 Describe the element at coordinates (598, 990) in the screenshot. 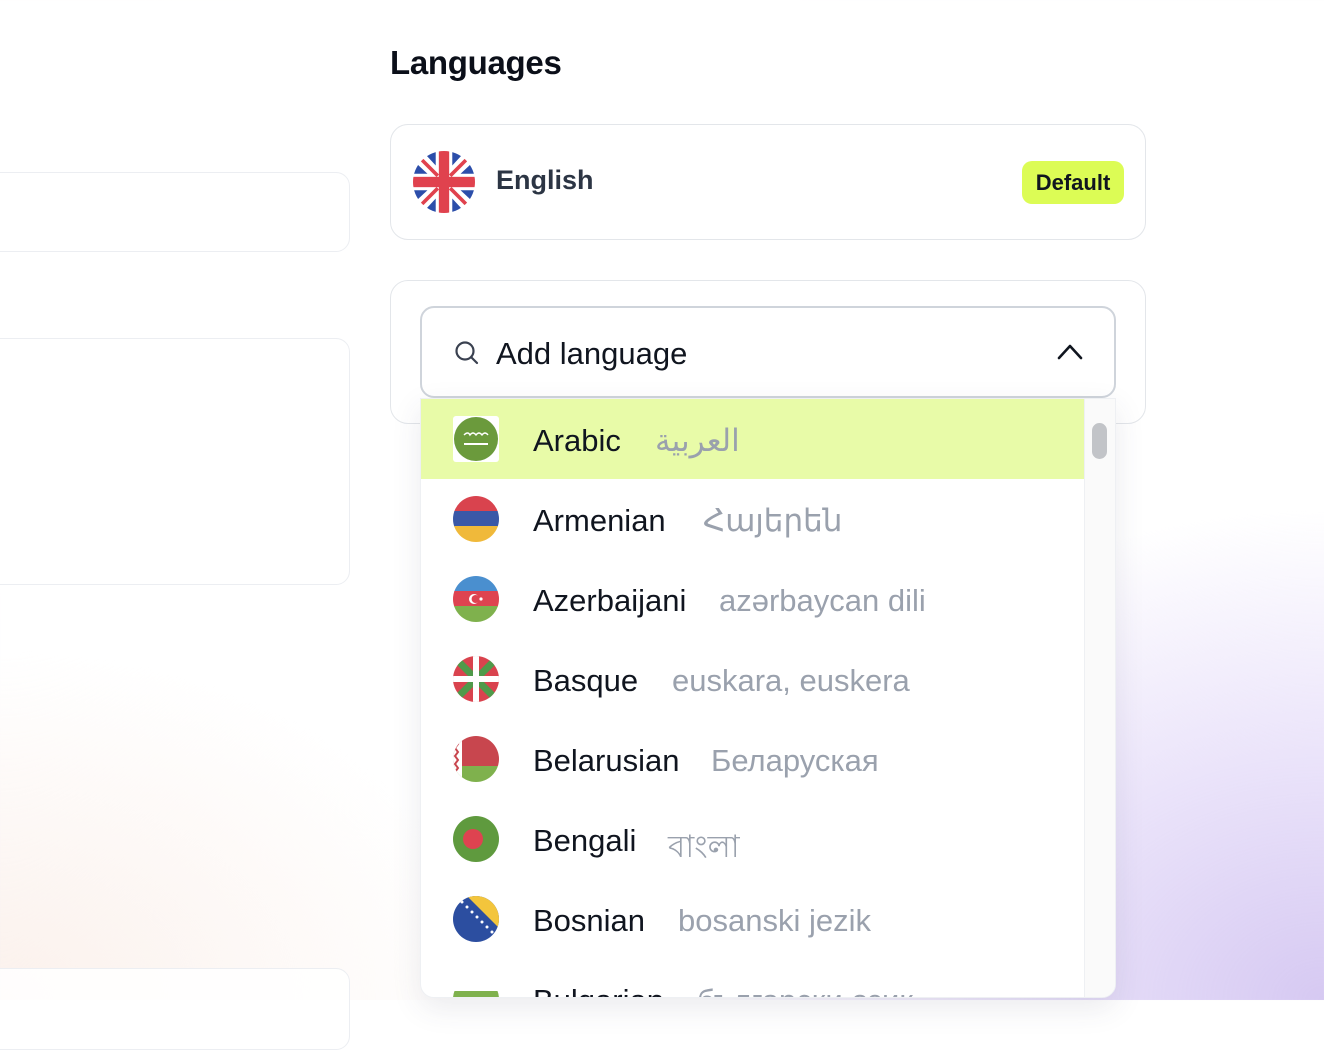

I see `language-name: Bulgarian` at that location.